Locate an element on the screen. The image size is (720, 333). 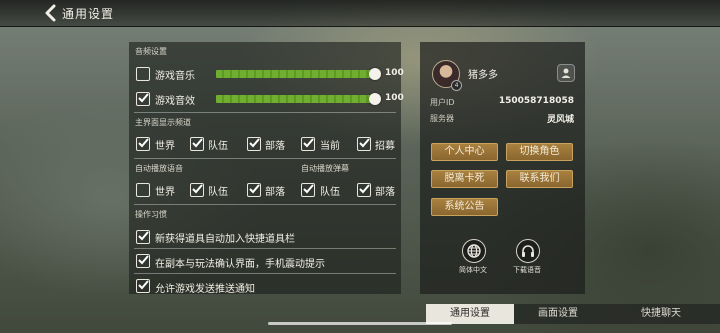
language-button is located at coordinates (474, 251).